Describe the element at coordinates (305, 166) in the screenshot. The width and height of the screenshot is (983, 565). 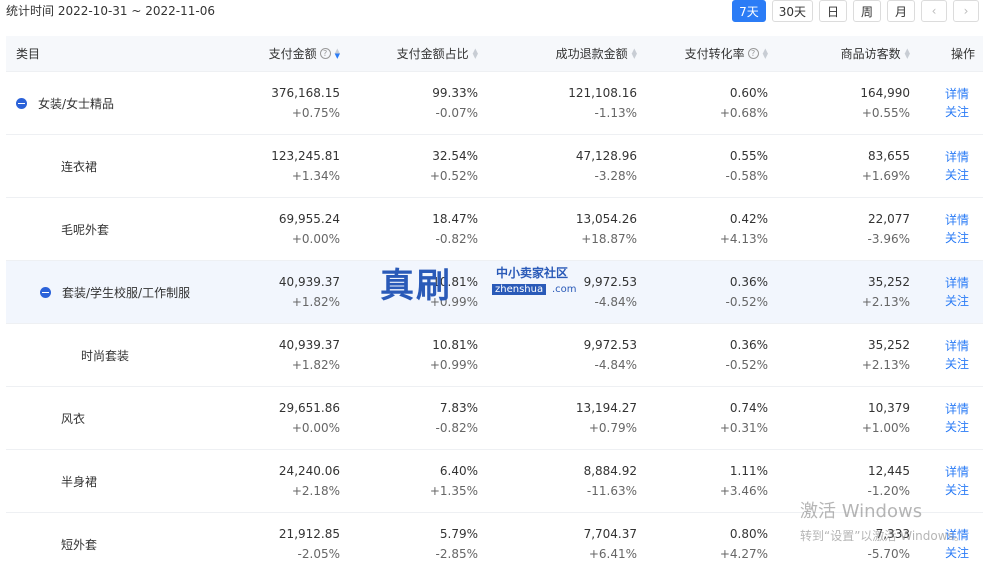
I see `pay-amount-cell: 123,245.81 +1.34%` at that location.